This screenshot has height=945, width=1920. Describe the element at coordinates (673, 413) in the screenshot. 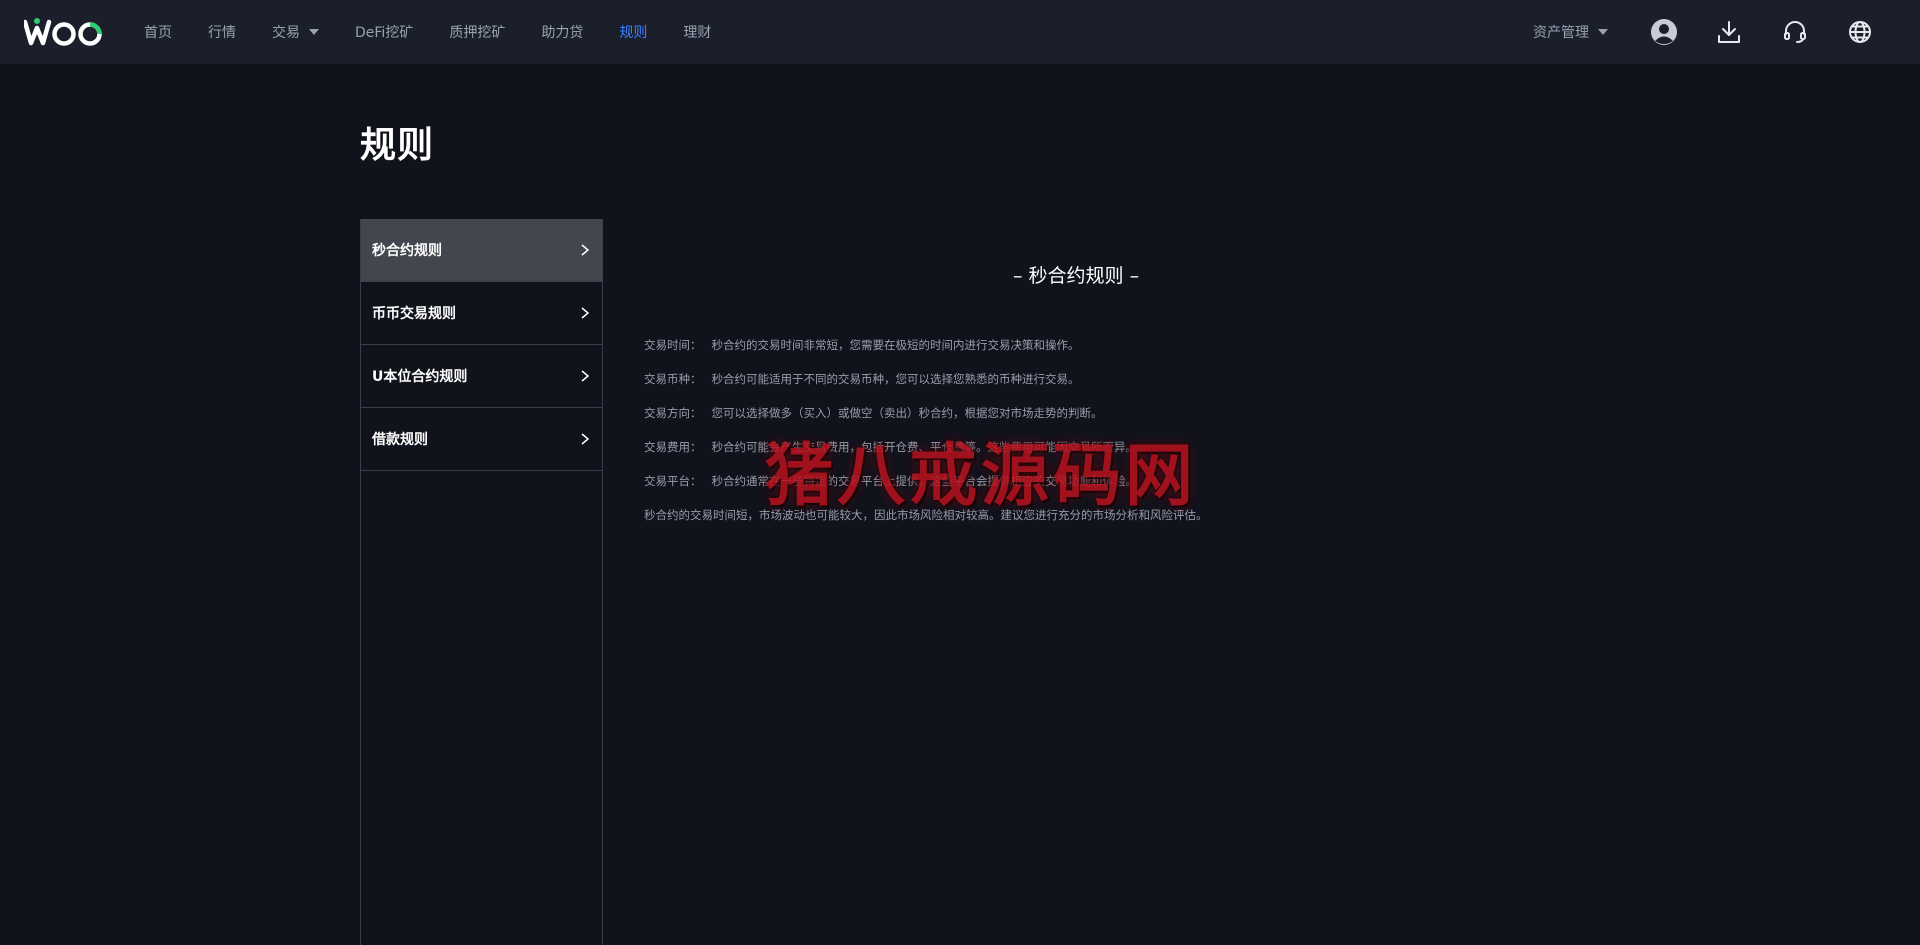

I see `rule-label: 交易方向：` at that location.